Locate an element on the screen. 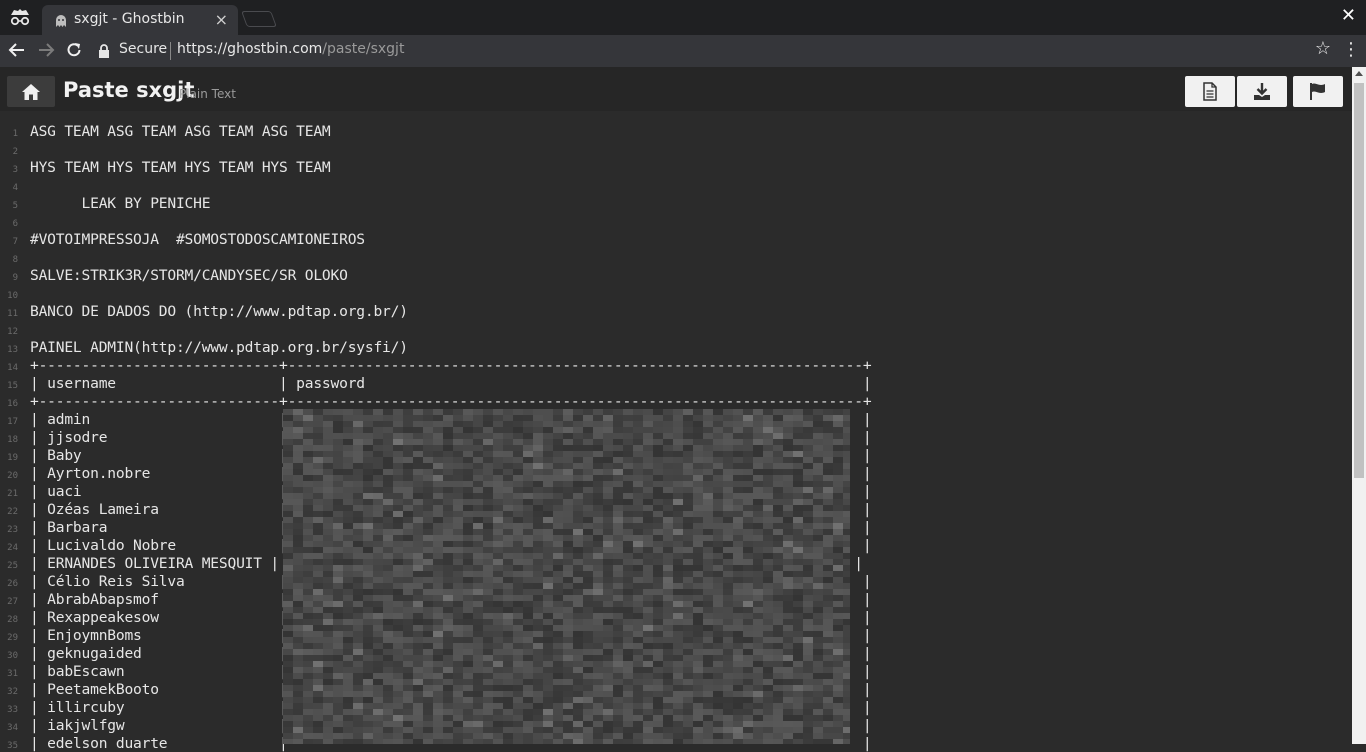 The width and height of the screenshot is (1366, 752). line-number: 29 is located at coordinates (12, 638).